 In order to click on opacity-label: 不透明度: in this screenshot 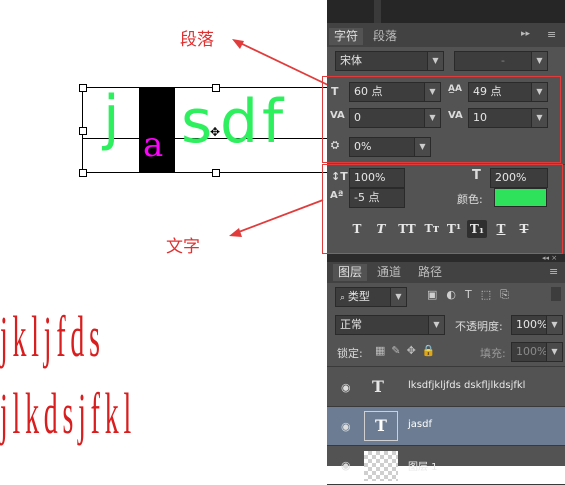, I will do `click(479, 326)`.